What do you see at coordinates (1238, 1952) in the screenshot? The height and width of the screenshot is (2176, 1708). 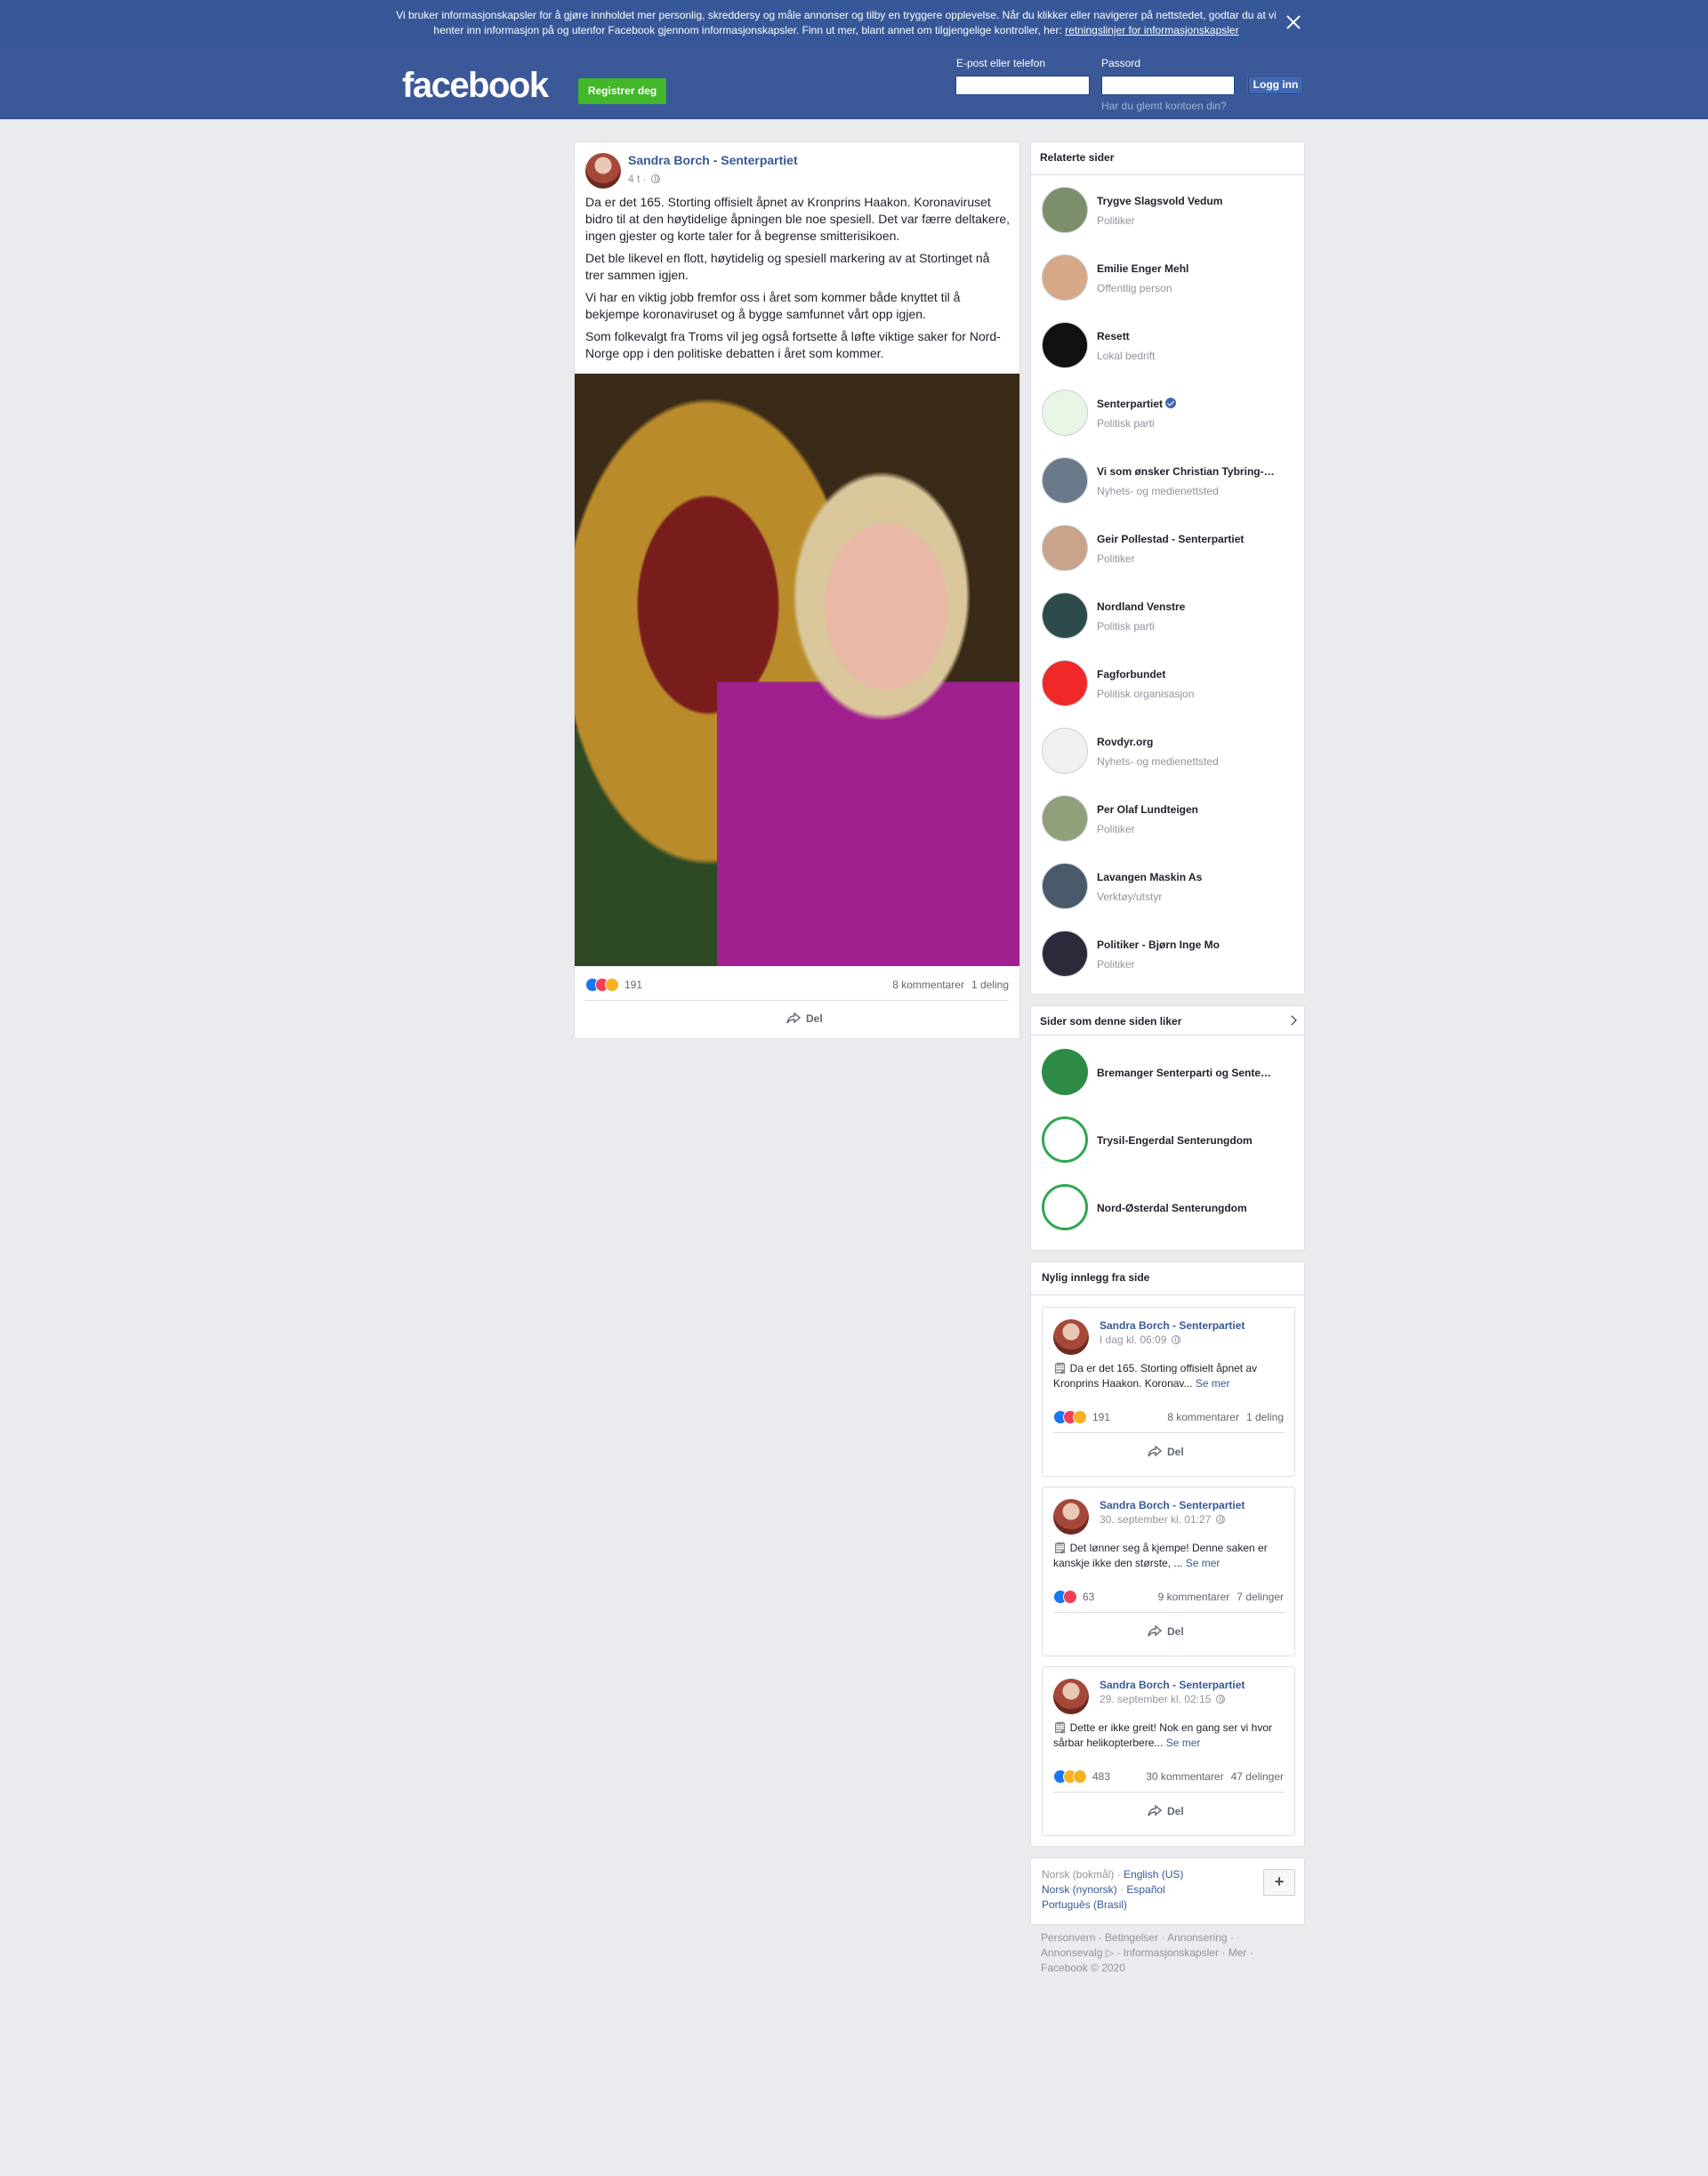 I see `footer-link: Mer` at bounding box center [1238, 1952].